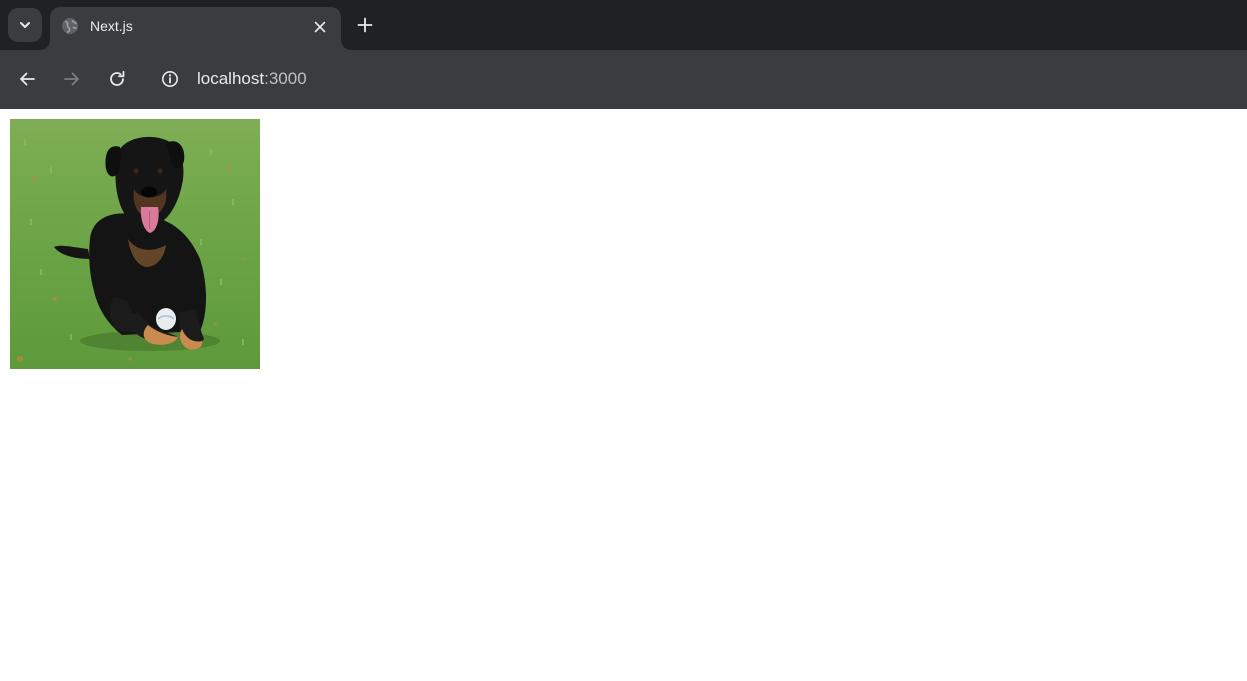 The height and width of the screenshot is (681, 1247). I want to click on tab-search-button, so click(25, 25).